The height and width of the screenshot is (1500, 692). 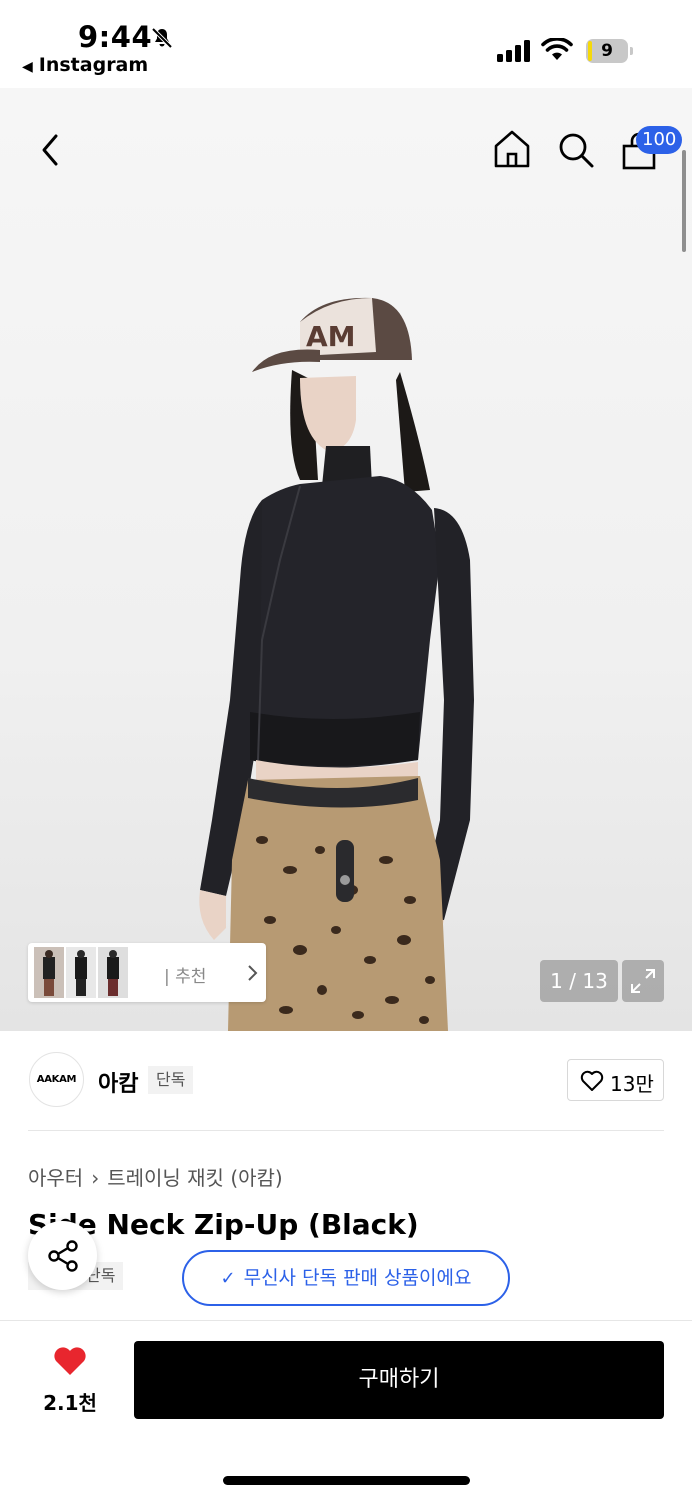 I want to click on cart-count-badge: 100, so click(x=659, y=140).